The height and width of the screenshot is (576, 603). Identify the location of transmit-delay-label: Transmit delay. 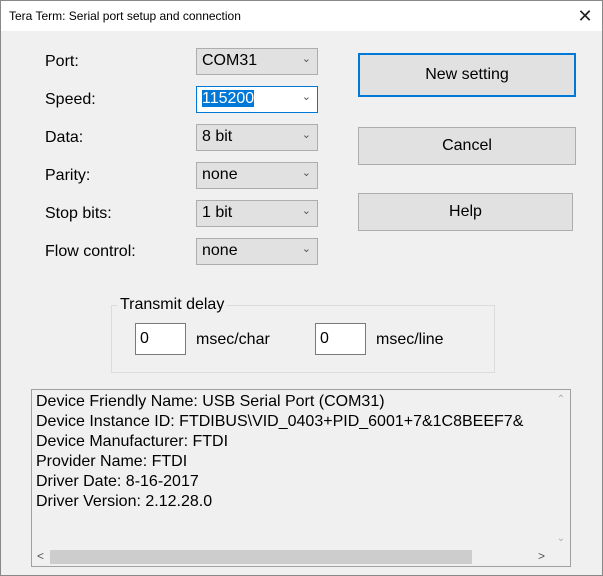
(172, 305).